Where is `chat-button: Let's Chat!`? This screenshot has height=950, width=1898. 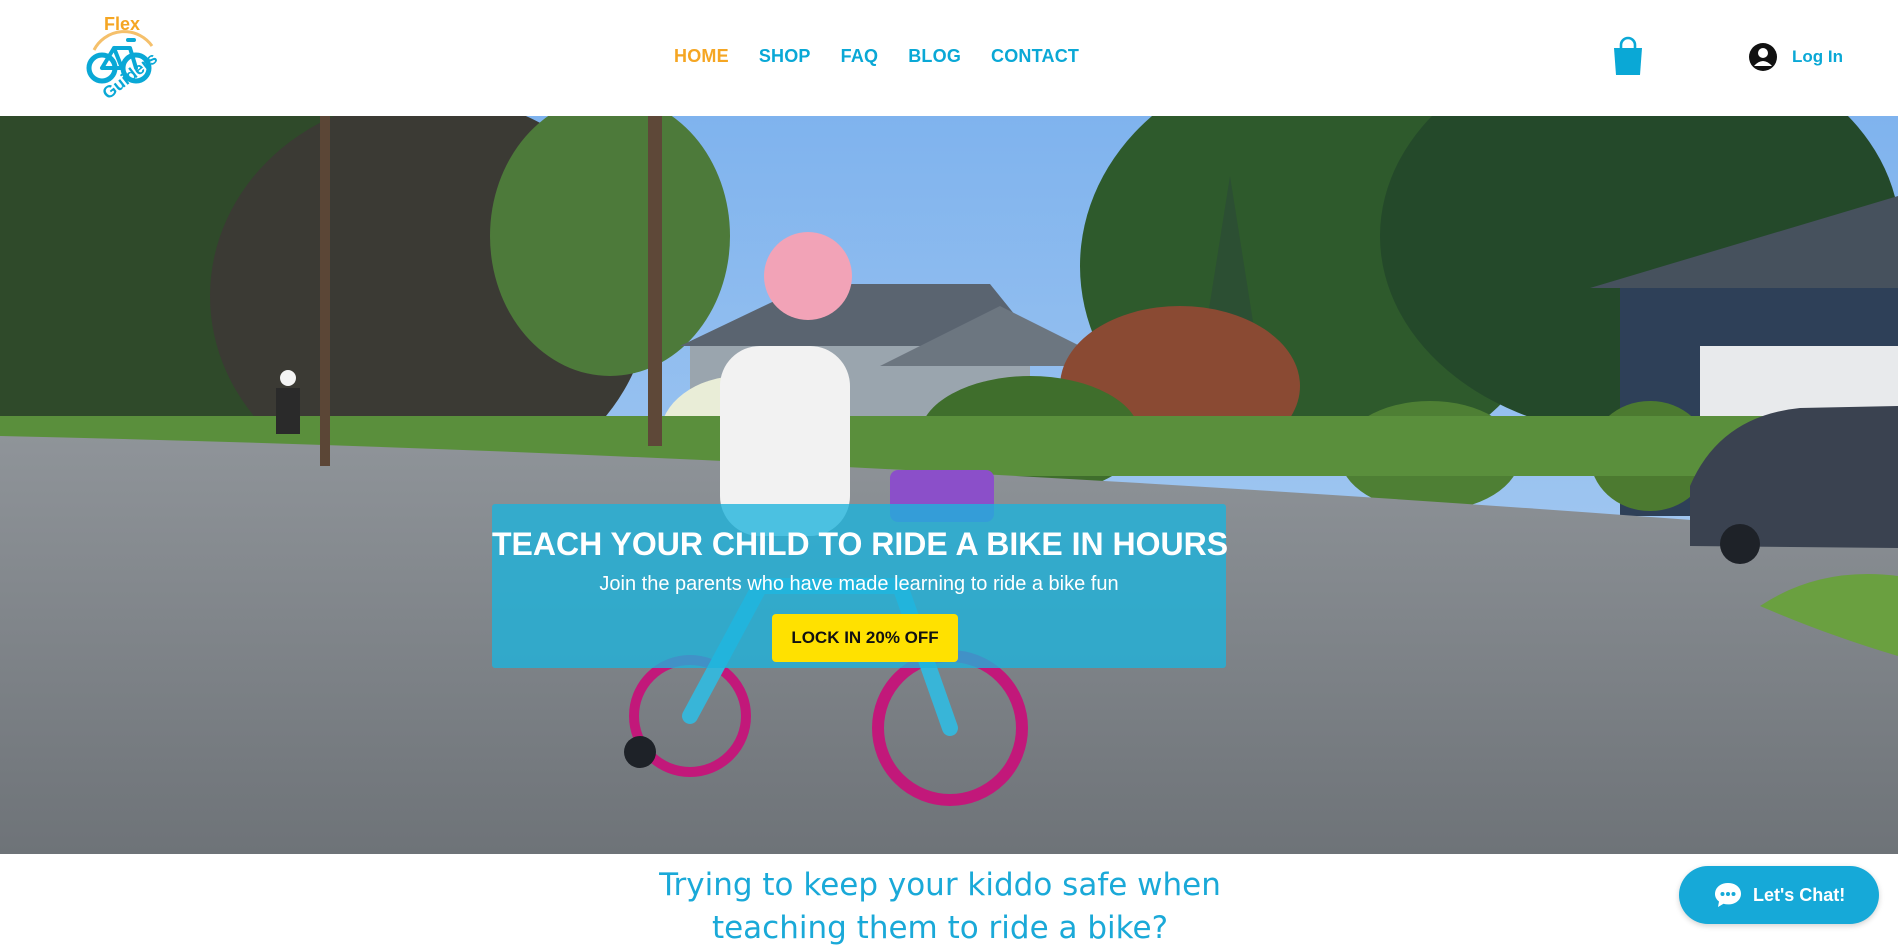 chat-button: Let's Chat! is located at coordinates (1779, 895).